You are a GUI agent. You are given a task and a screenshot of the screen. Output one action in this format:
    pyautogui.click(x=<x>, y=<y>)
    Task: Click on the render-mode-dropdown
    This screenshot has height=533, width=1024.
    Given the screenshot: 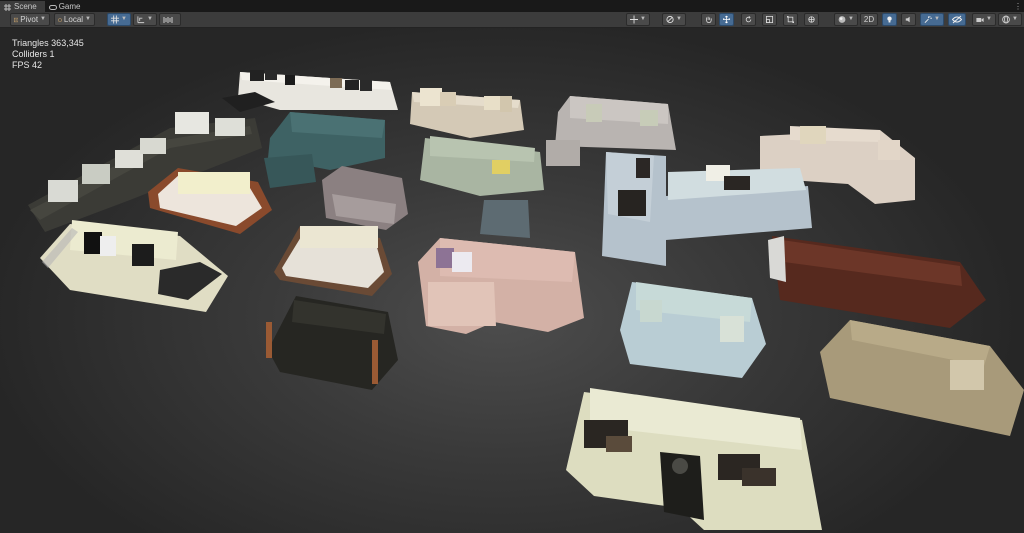 What is the action you would take?
    pyautogui.click(x=170, y=19)
    